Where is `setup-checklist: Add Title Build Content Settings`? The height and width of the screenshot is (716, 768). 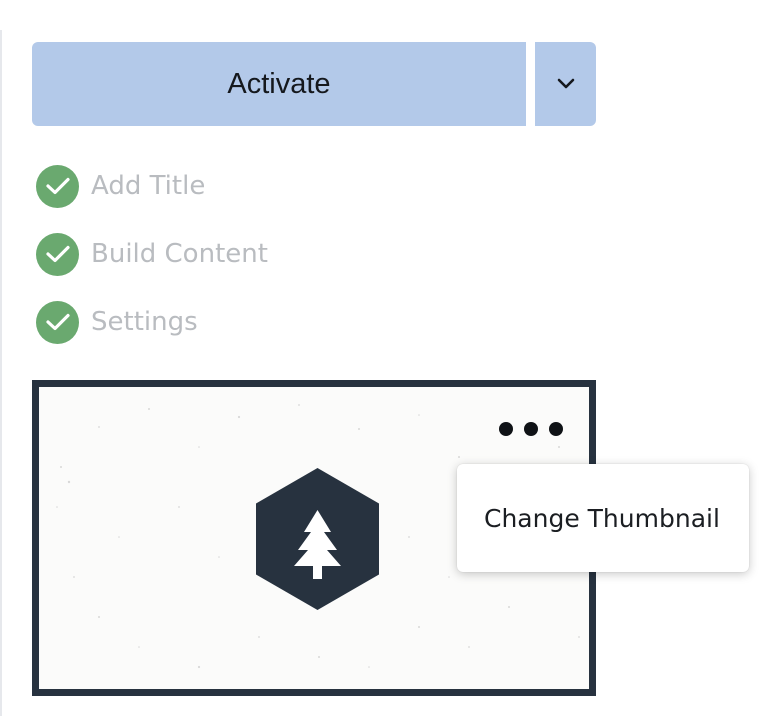
setup-checklist: Add Title Build Content Settings is located at coordinates (152, 266).